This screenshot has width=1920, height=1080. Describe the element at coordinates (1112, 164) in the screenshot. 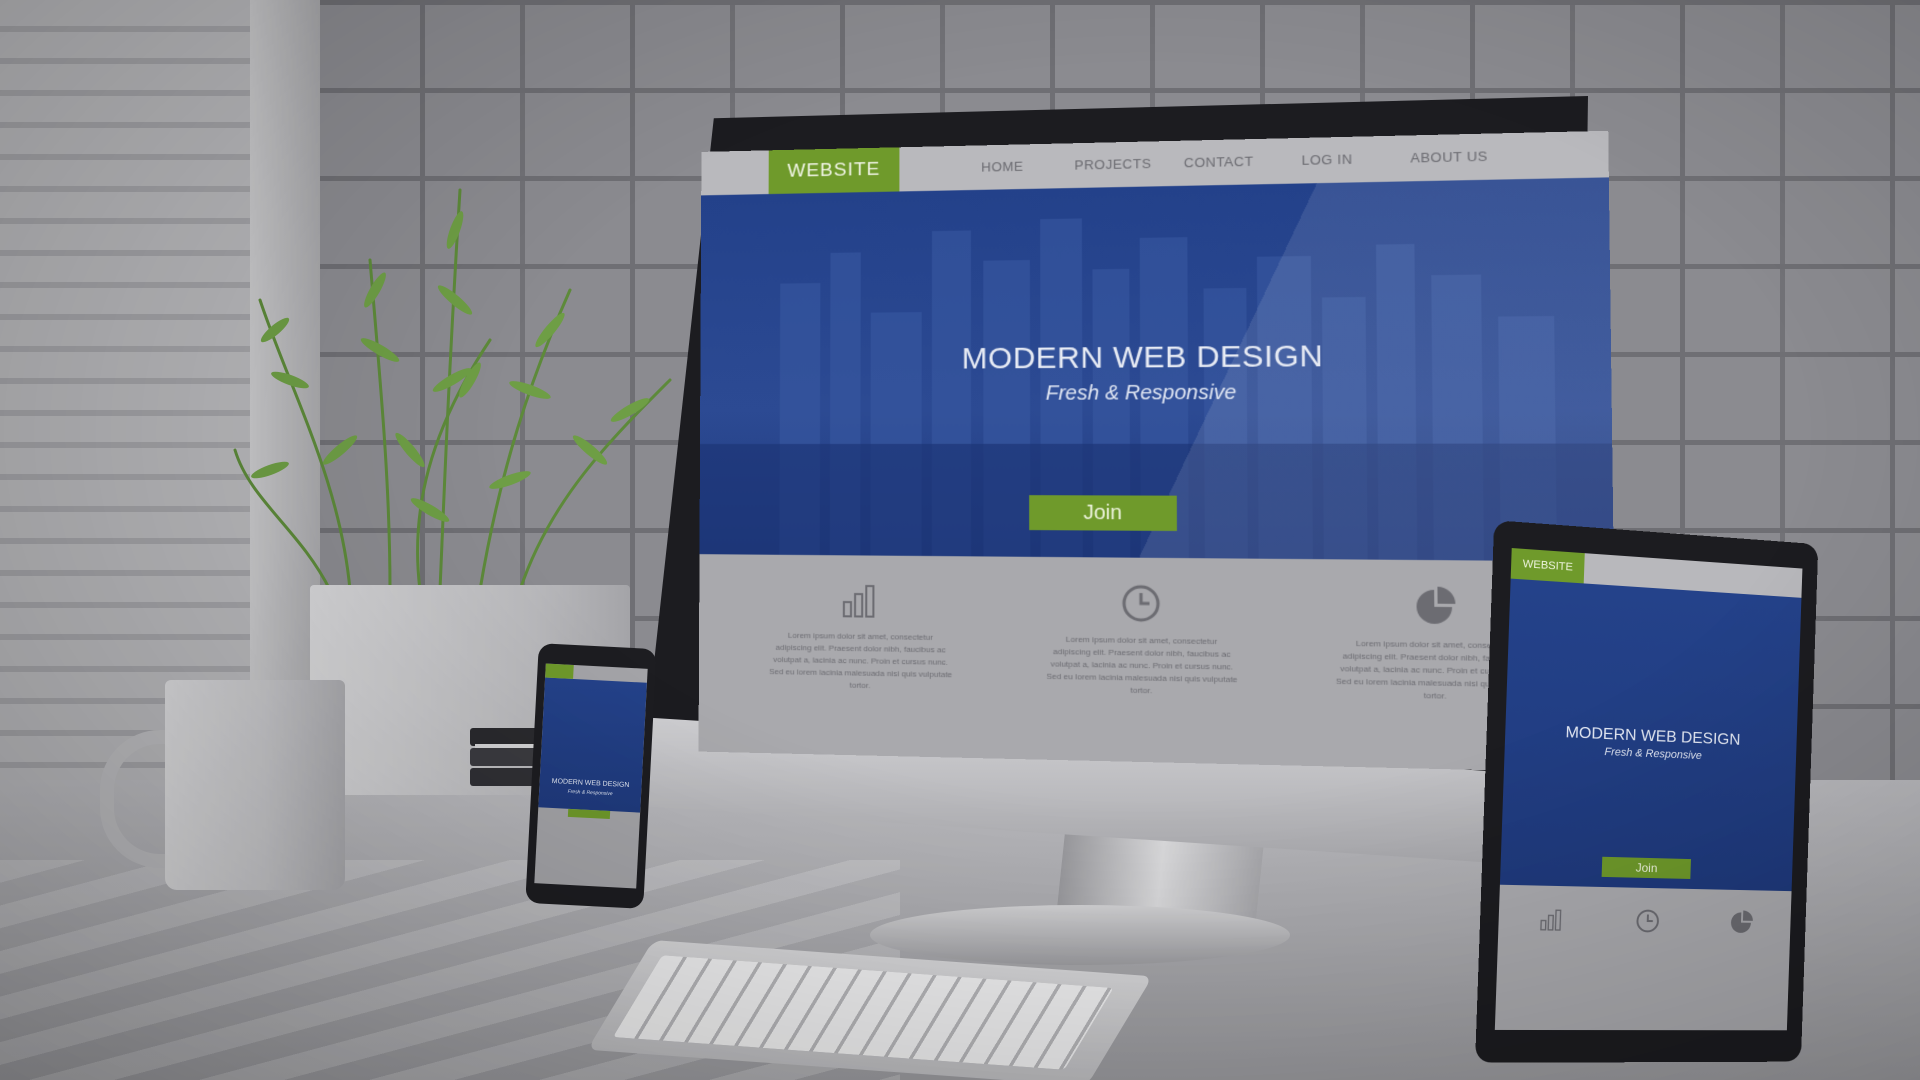

I see `nav-projects: PROJECTS` at that location.